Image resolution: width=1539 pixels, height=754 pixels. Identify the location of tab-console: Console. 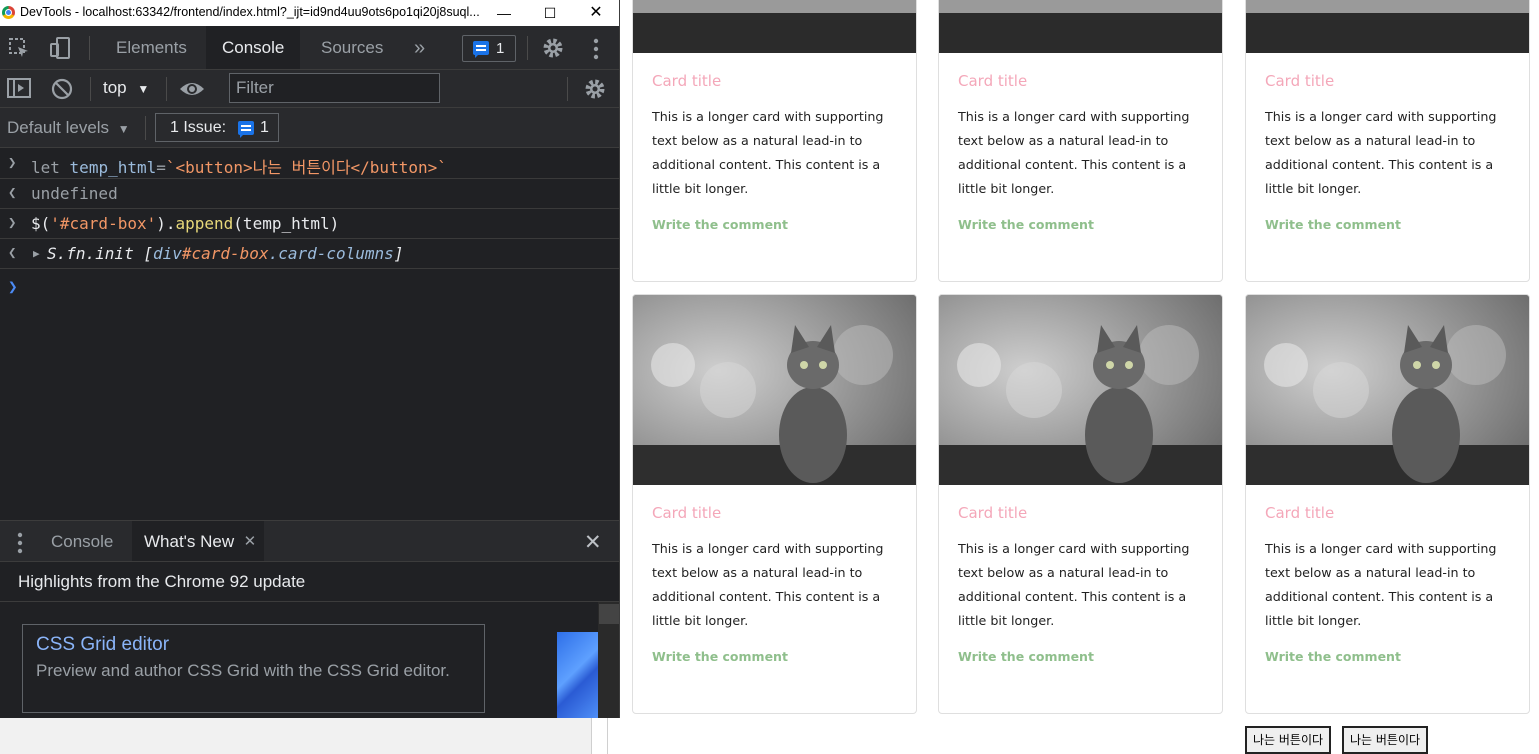
(253, 47).